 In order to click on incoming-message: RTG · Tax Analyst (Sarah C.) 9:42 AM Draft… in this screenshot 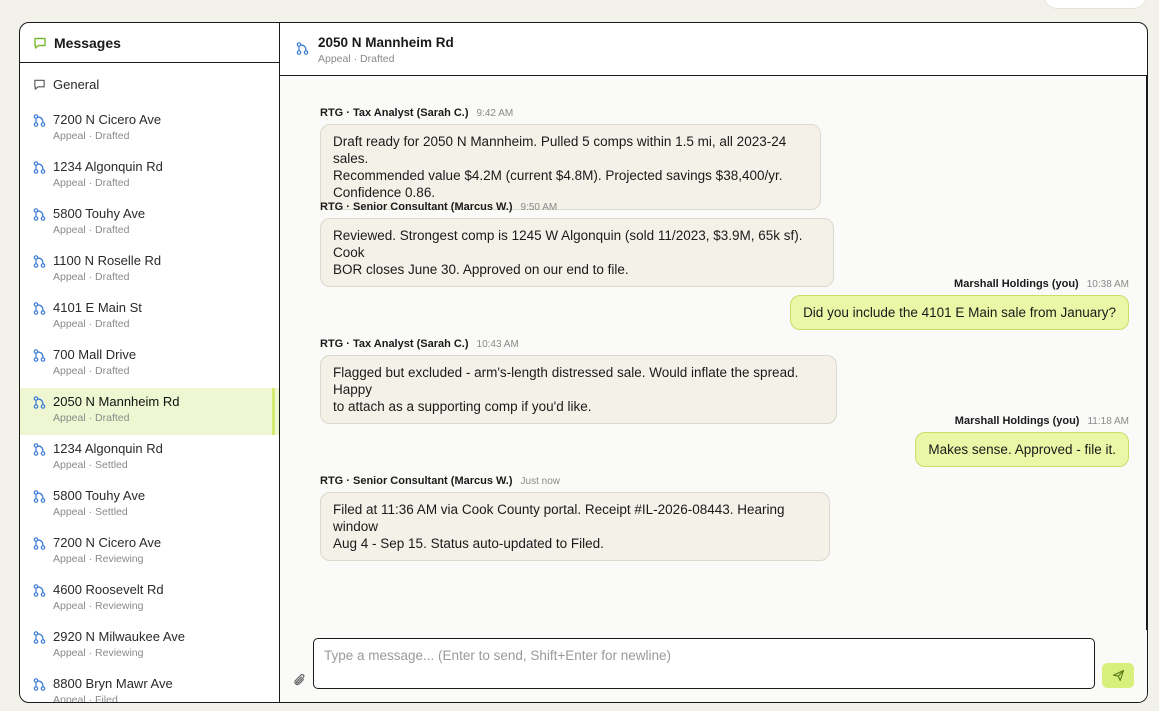, I will do `click(570, 158)`.